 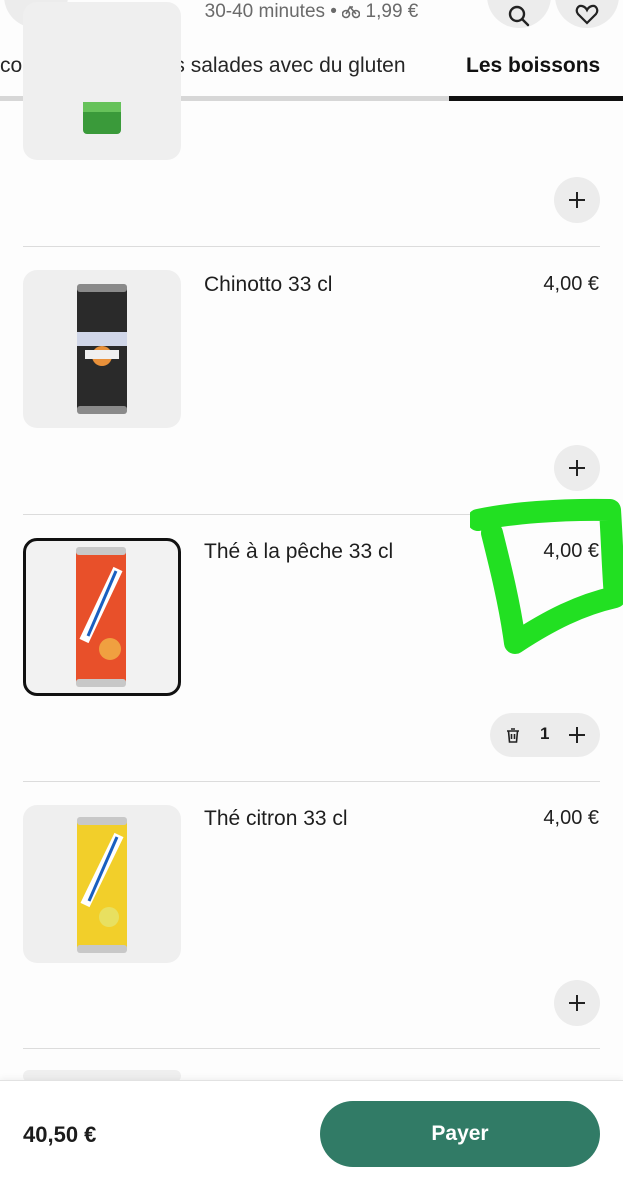 What do you see at coordinates (533, 66) in the screenshot?
I see `tab-boissons: Les boissons` at bounding box center [533, 66].